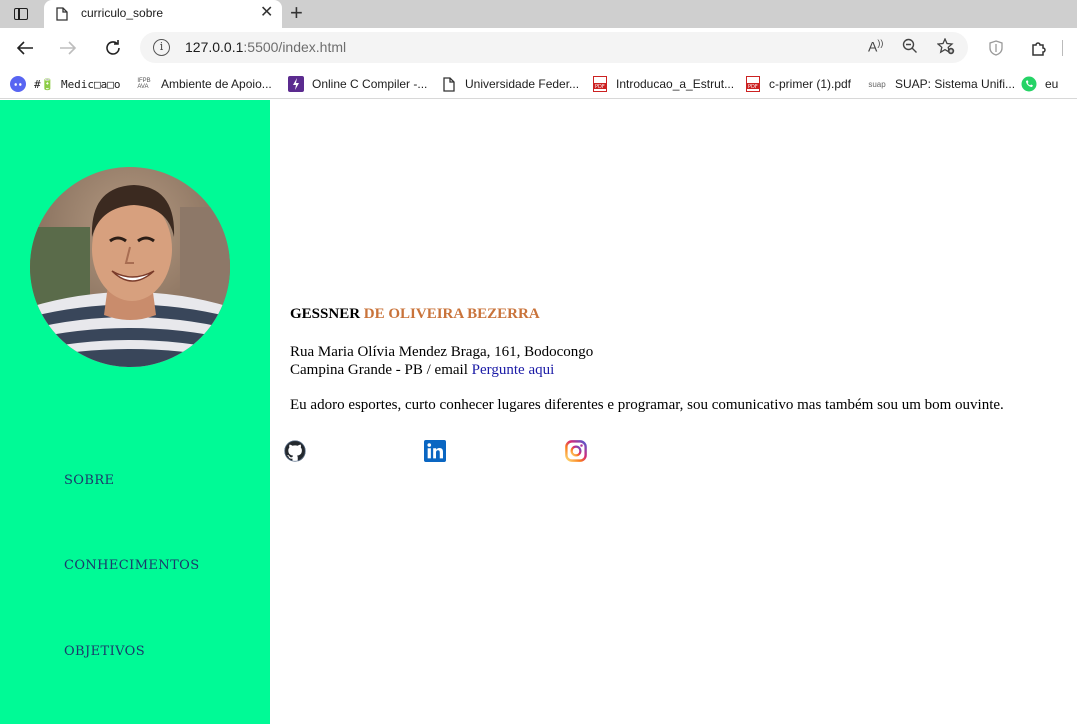 Image resolution: width=1077 pixels, height=724 pixels. I want to click on new-tab-icon: +, so click(296, 13).